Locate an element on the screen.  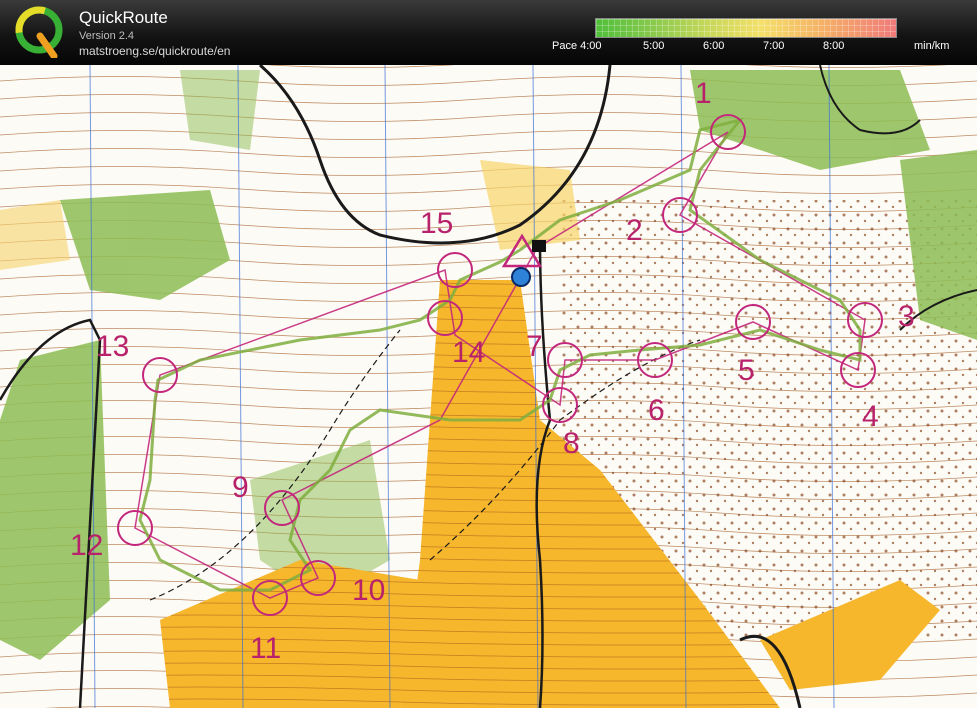
control-number-13: 13 is located at coordinates (112, 346).